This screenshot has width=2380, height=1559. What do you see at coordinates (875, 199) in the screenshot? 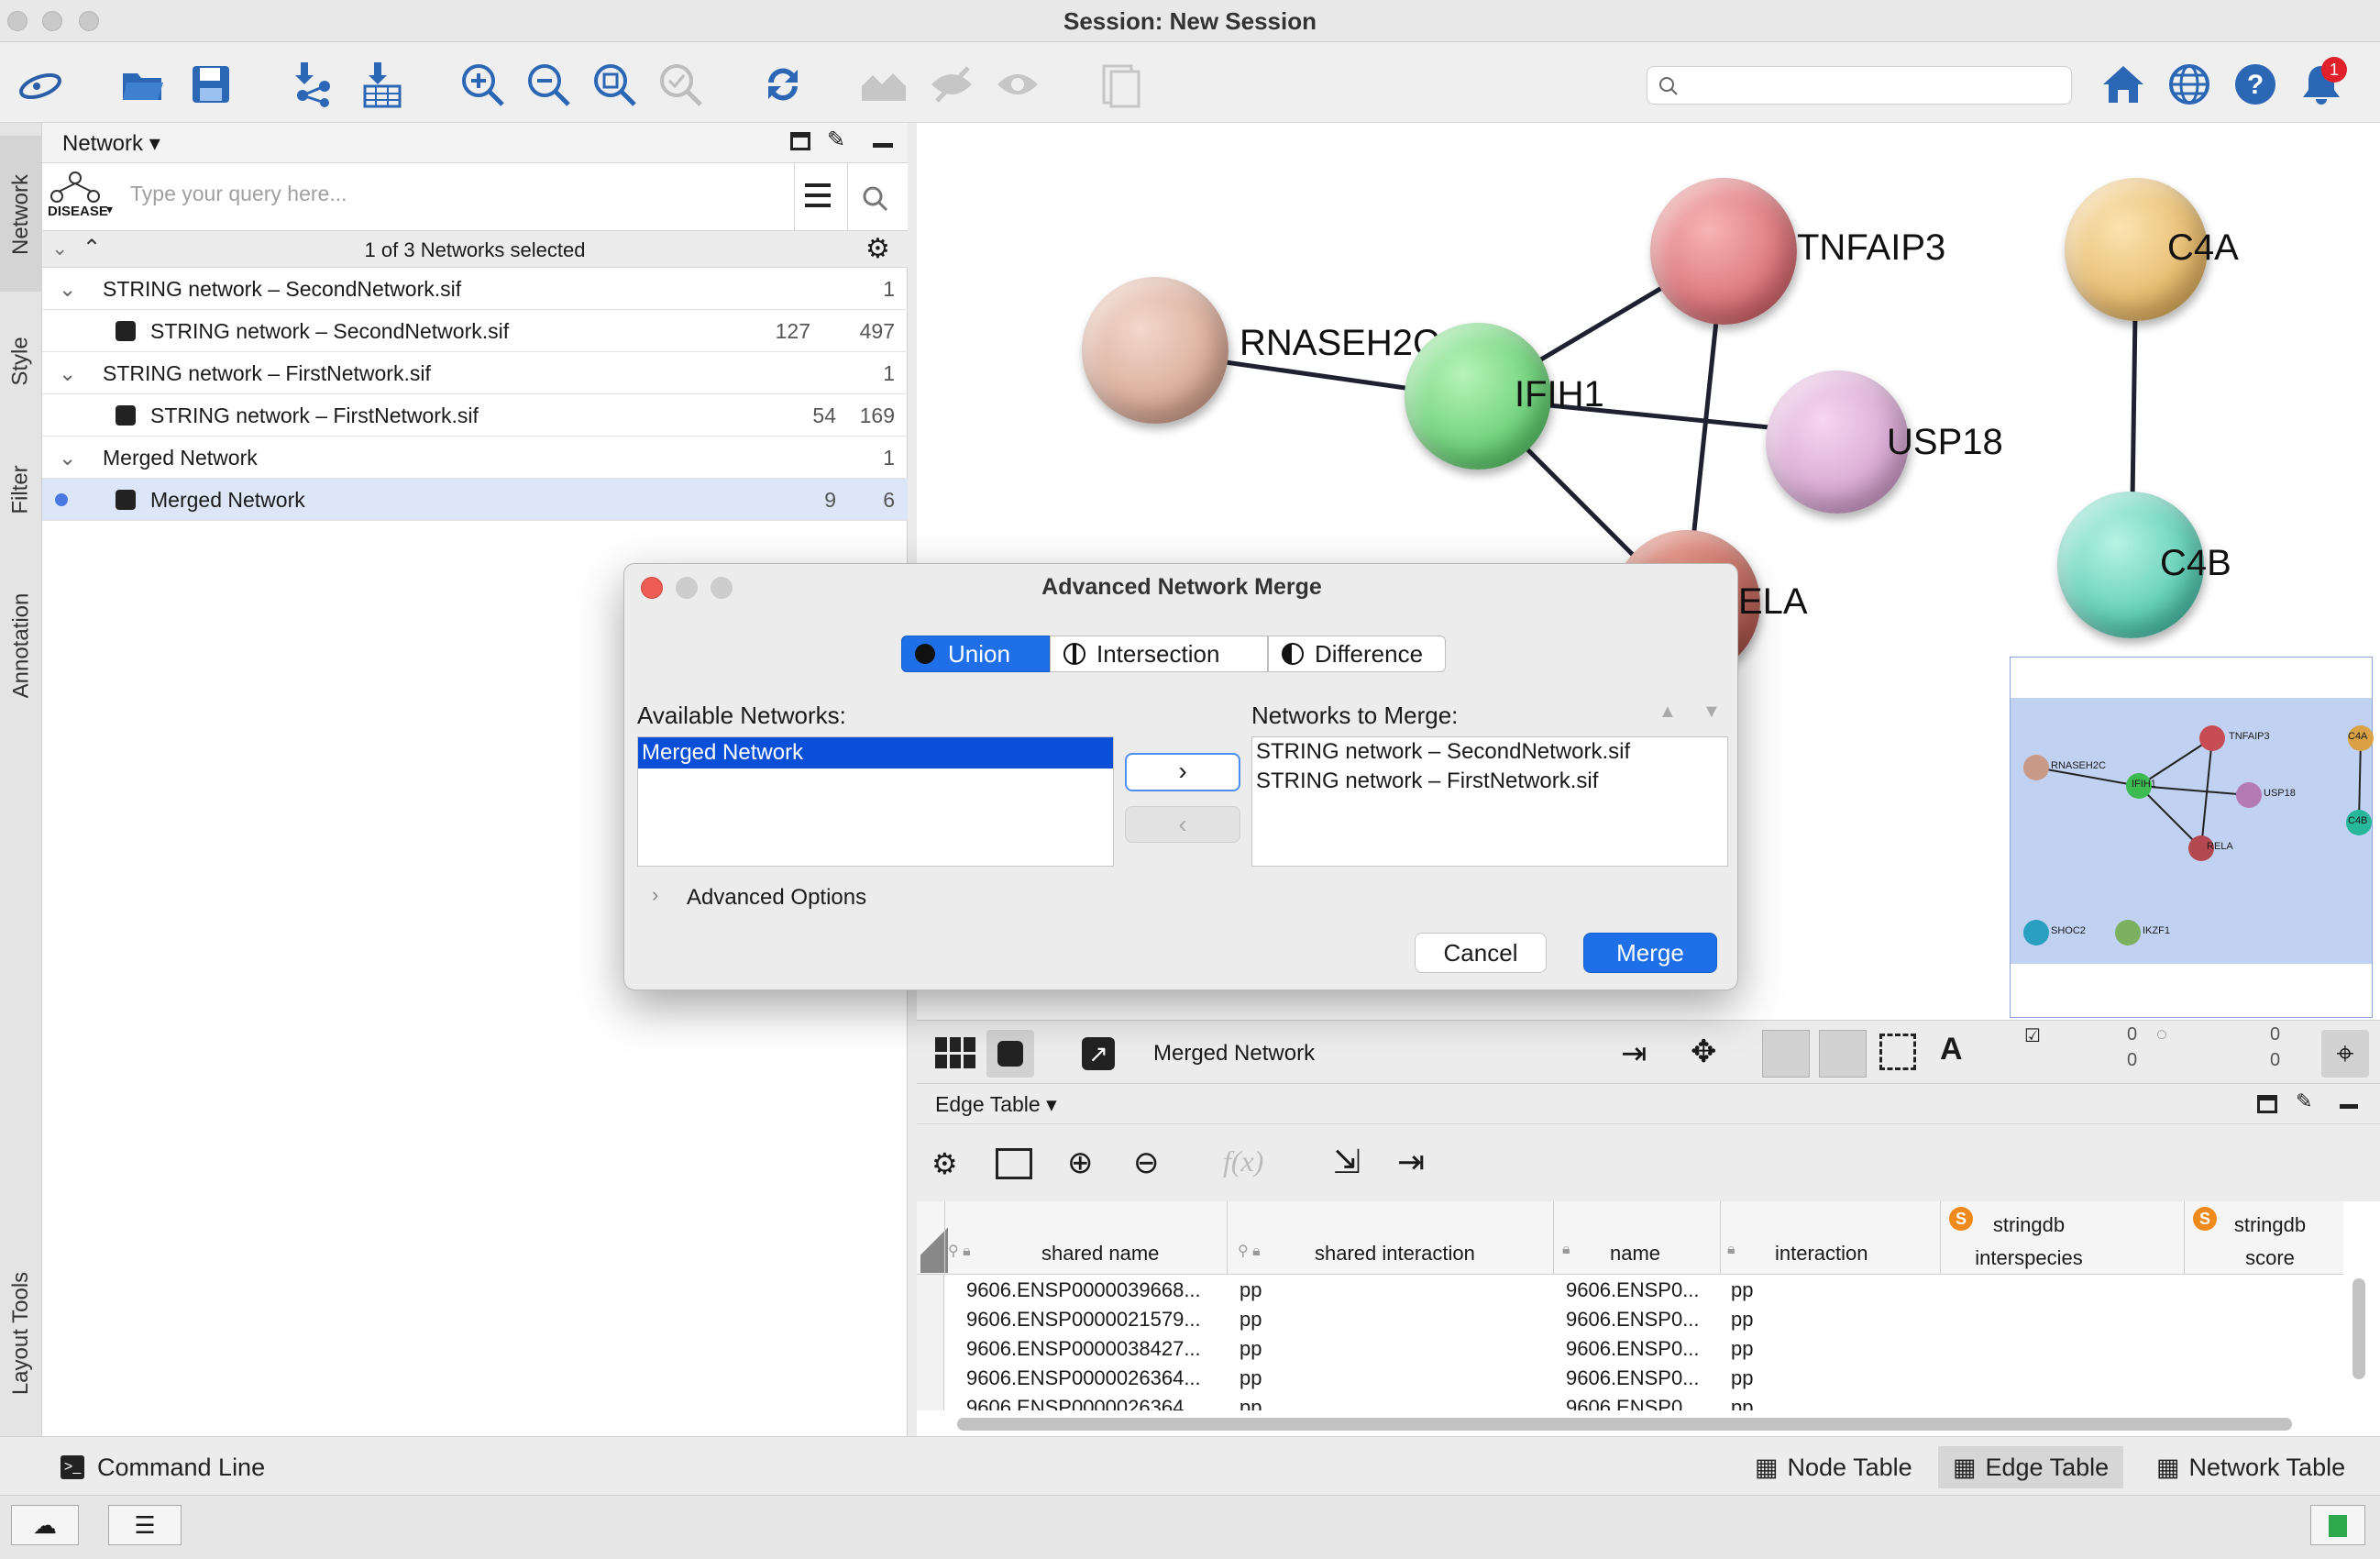
I see `query-search-icon` at bounding box center [875, 199].